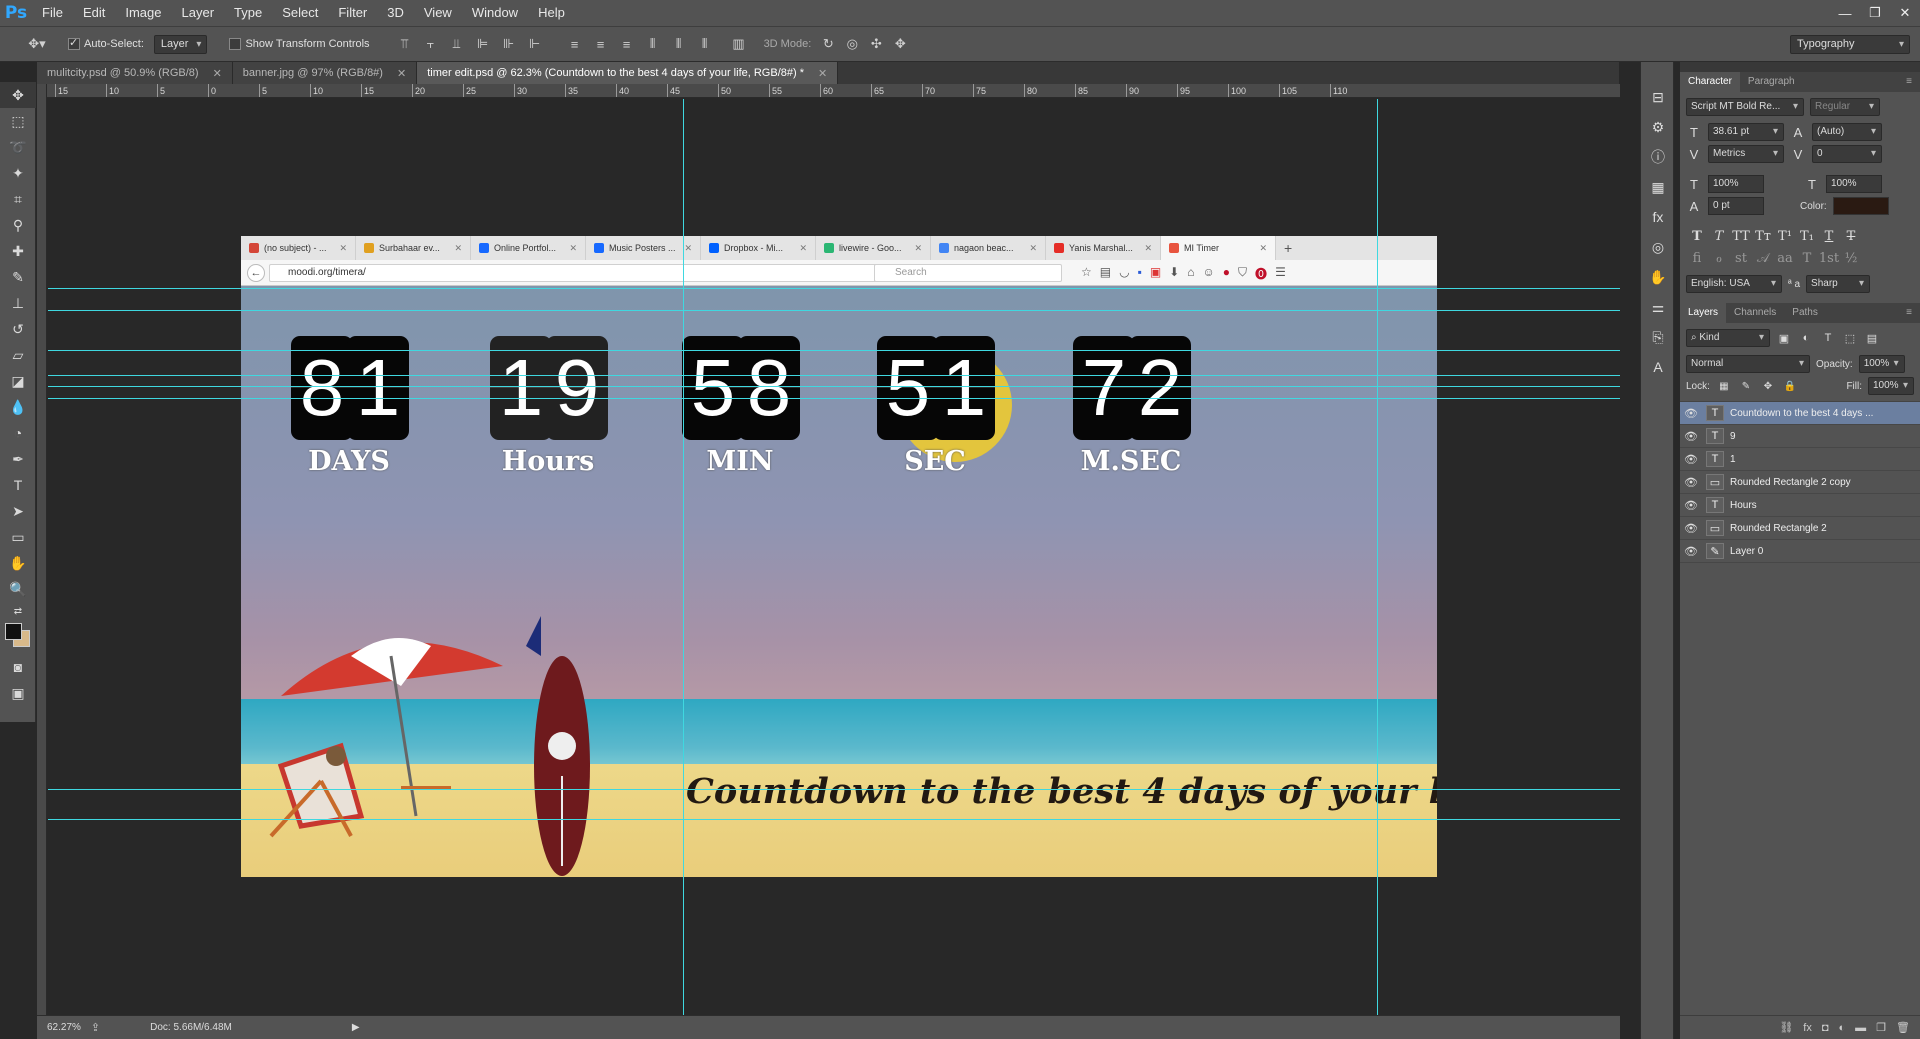 The width and height of the screenshot is (1920, 1039). Describe the element at coordinates (18, 589) in the screenshot. I see `zoom-tool-icon: 🔍` at that location.